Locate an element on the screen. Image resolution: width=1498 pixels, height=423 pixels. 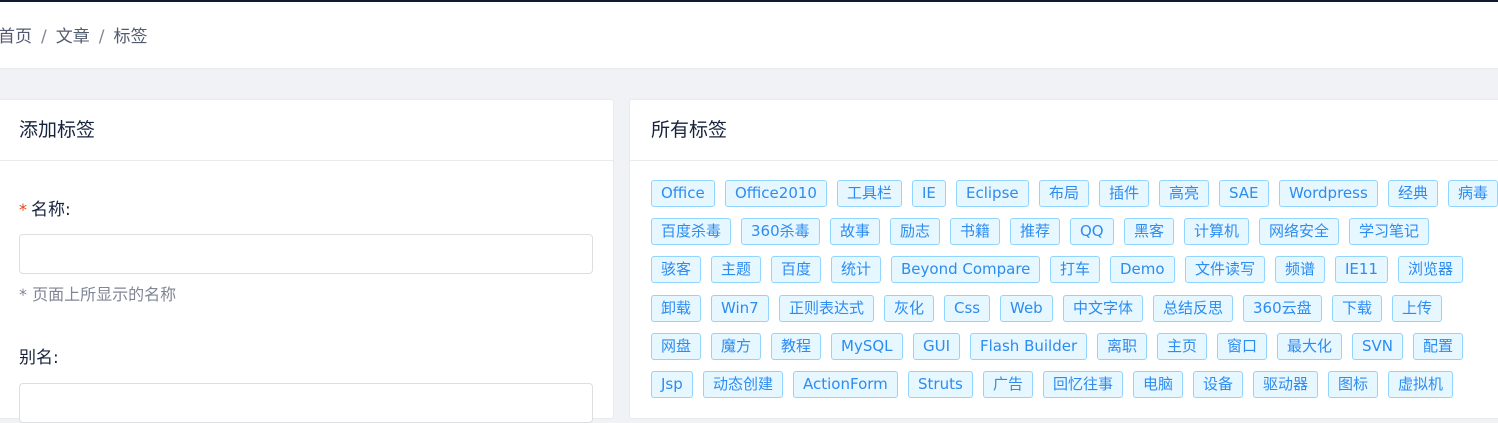
tag-item: 经典 is located at coordinates (1413, 193).